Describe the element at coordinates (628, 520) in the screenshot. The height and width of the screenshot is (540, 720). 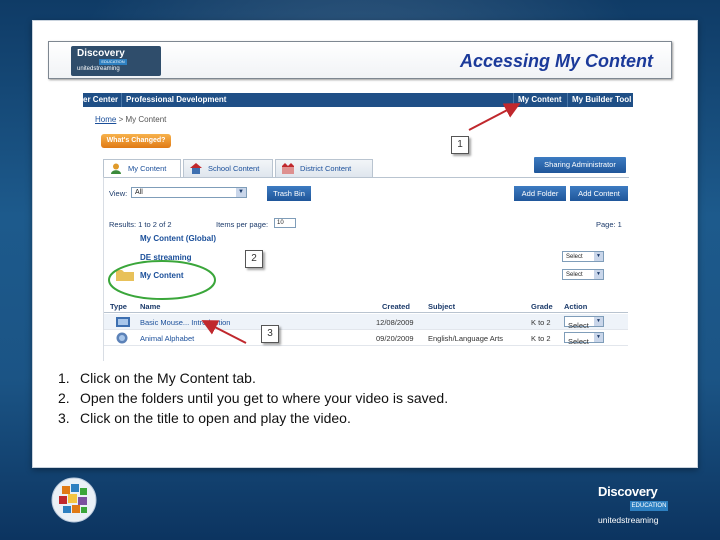
I see `brand-line3: unitedstreaming` at that location.